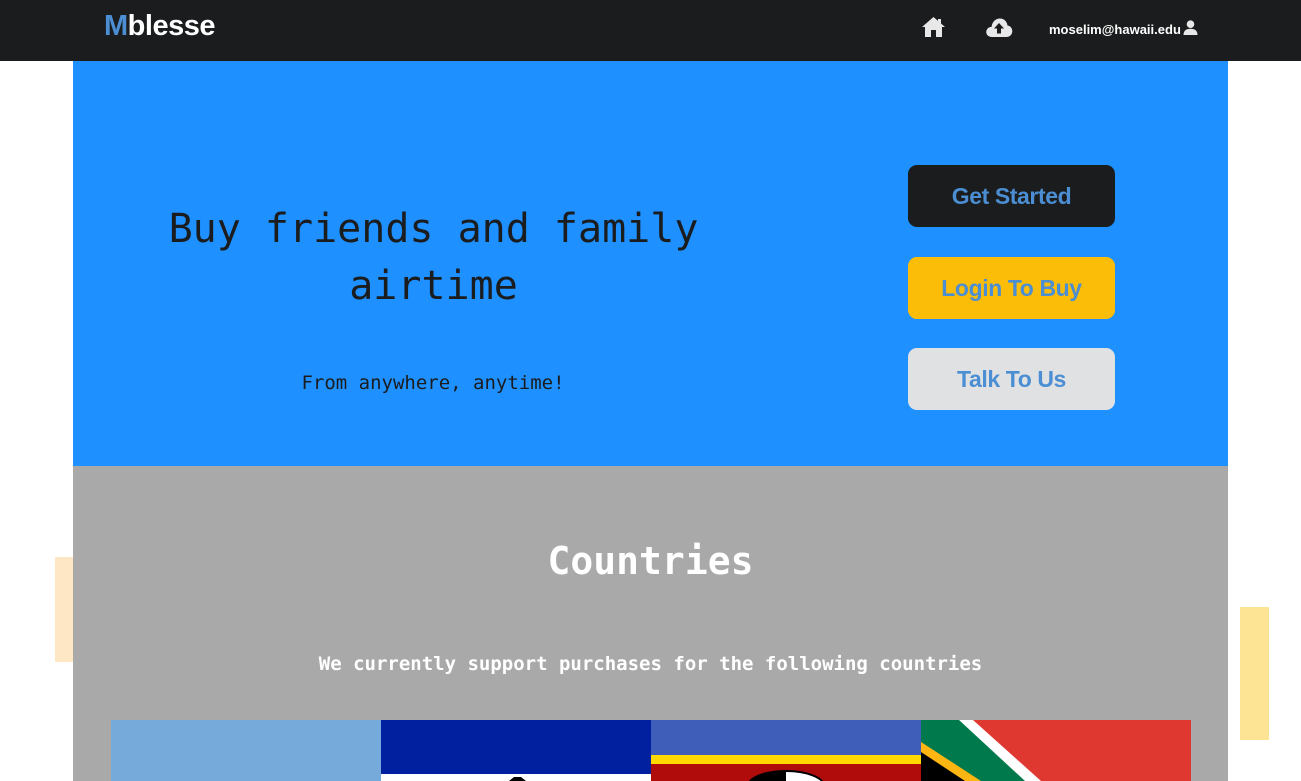 The width and height of the screenshot is (1301, 781). I want to click on top-navbar: Mblesse moselim@hawaii.edu, so click(650, 30).